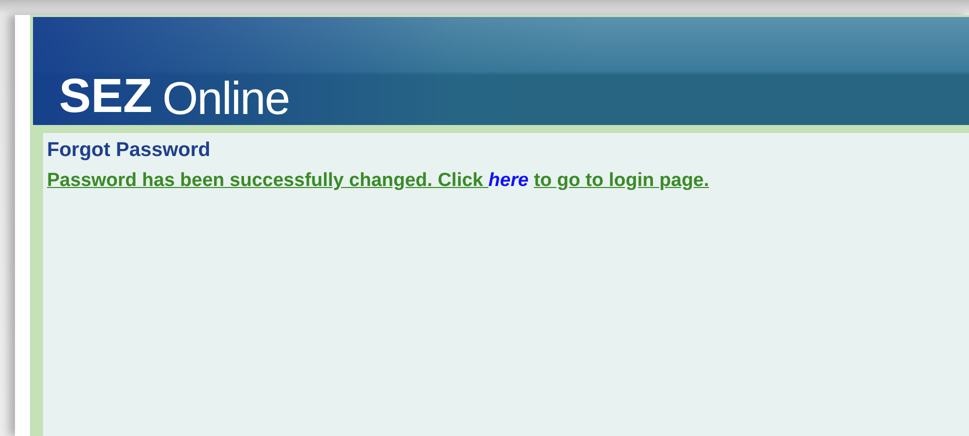  What do you see at coordinates (378, 181) in the screenshot?
I see `success-message: Password has been successfully changed. Click here to go to login page.` at bounding box center [378, 181].